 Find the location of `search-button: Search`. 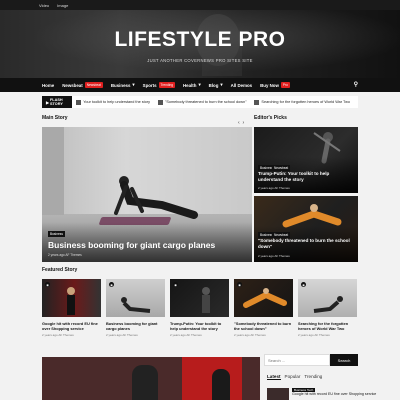

search-button: Search is located at coordinates (344, 360).